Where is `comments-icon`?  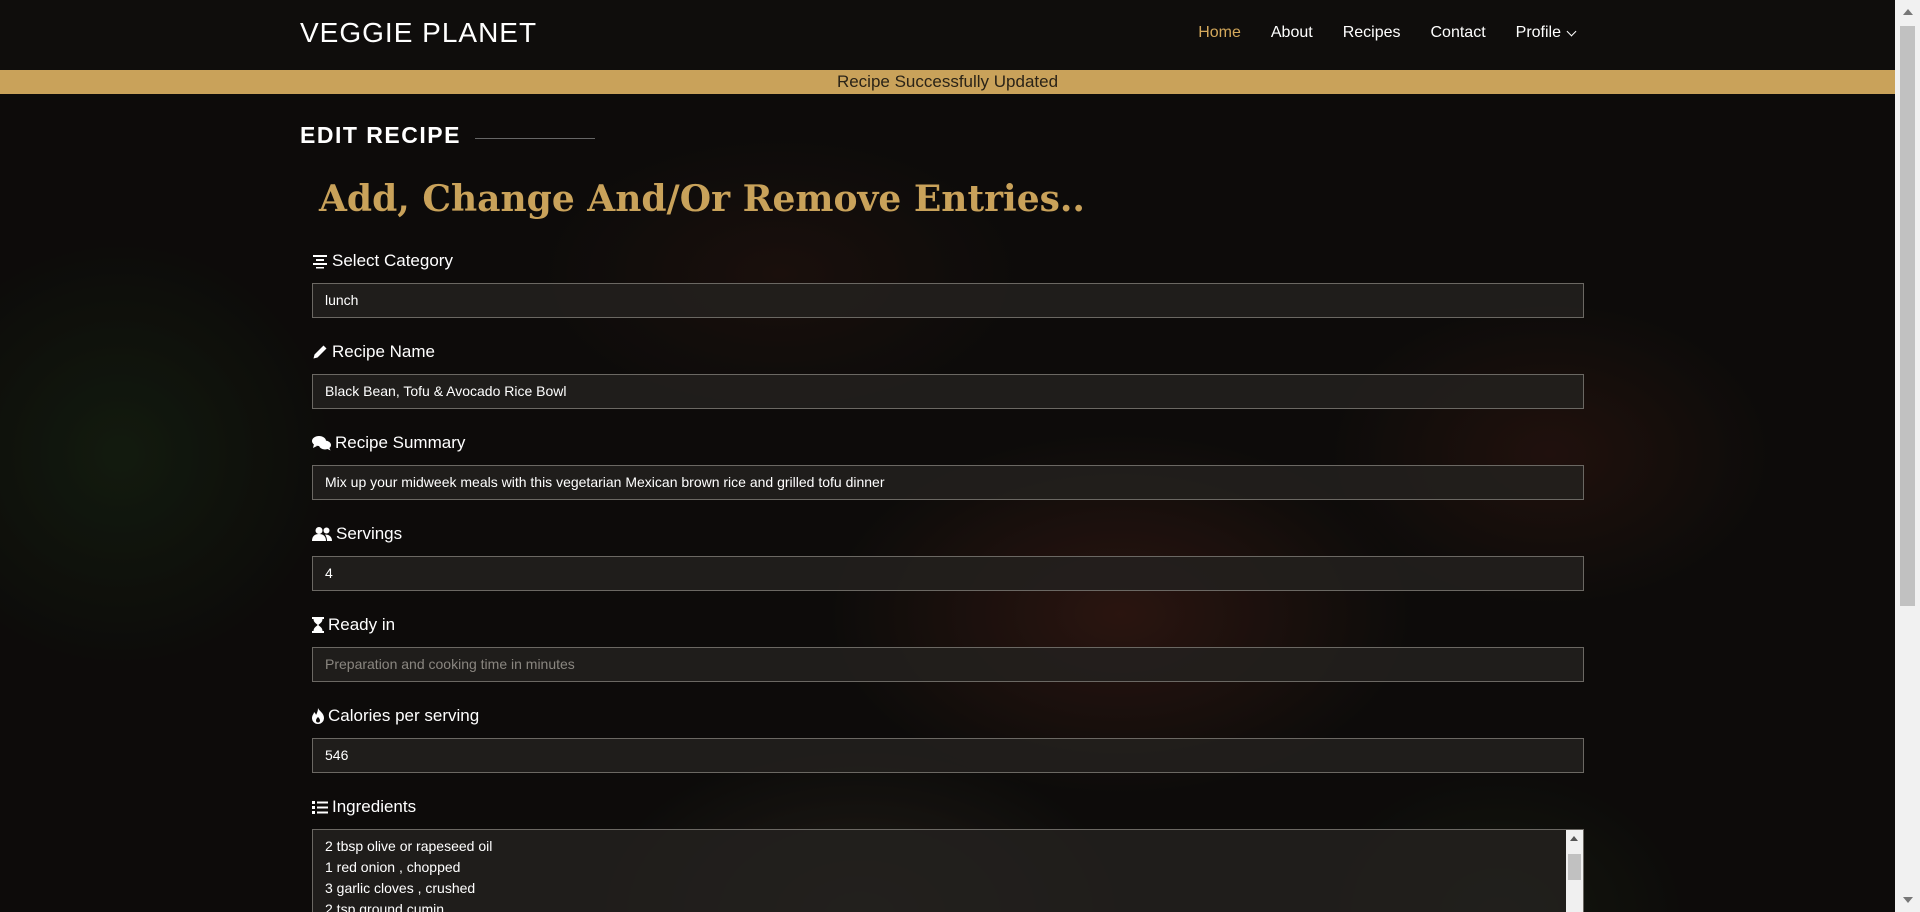
comments-icon is located at coordinates (321, 443).